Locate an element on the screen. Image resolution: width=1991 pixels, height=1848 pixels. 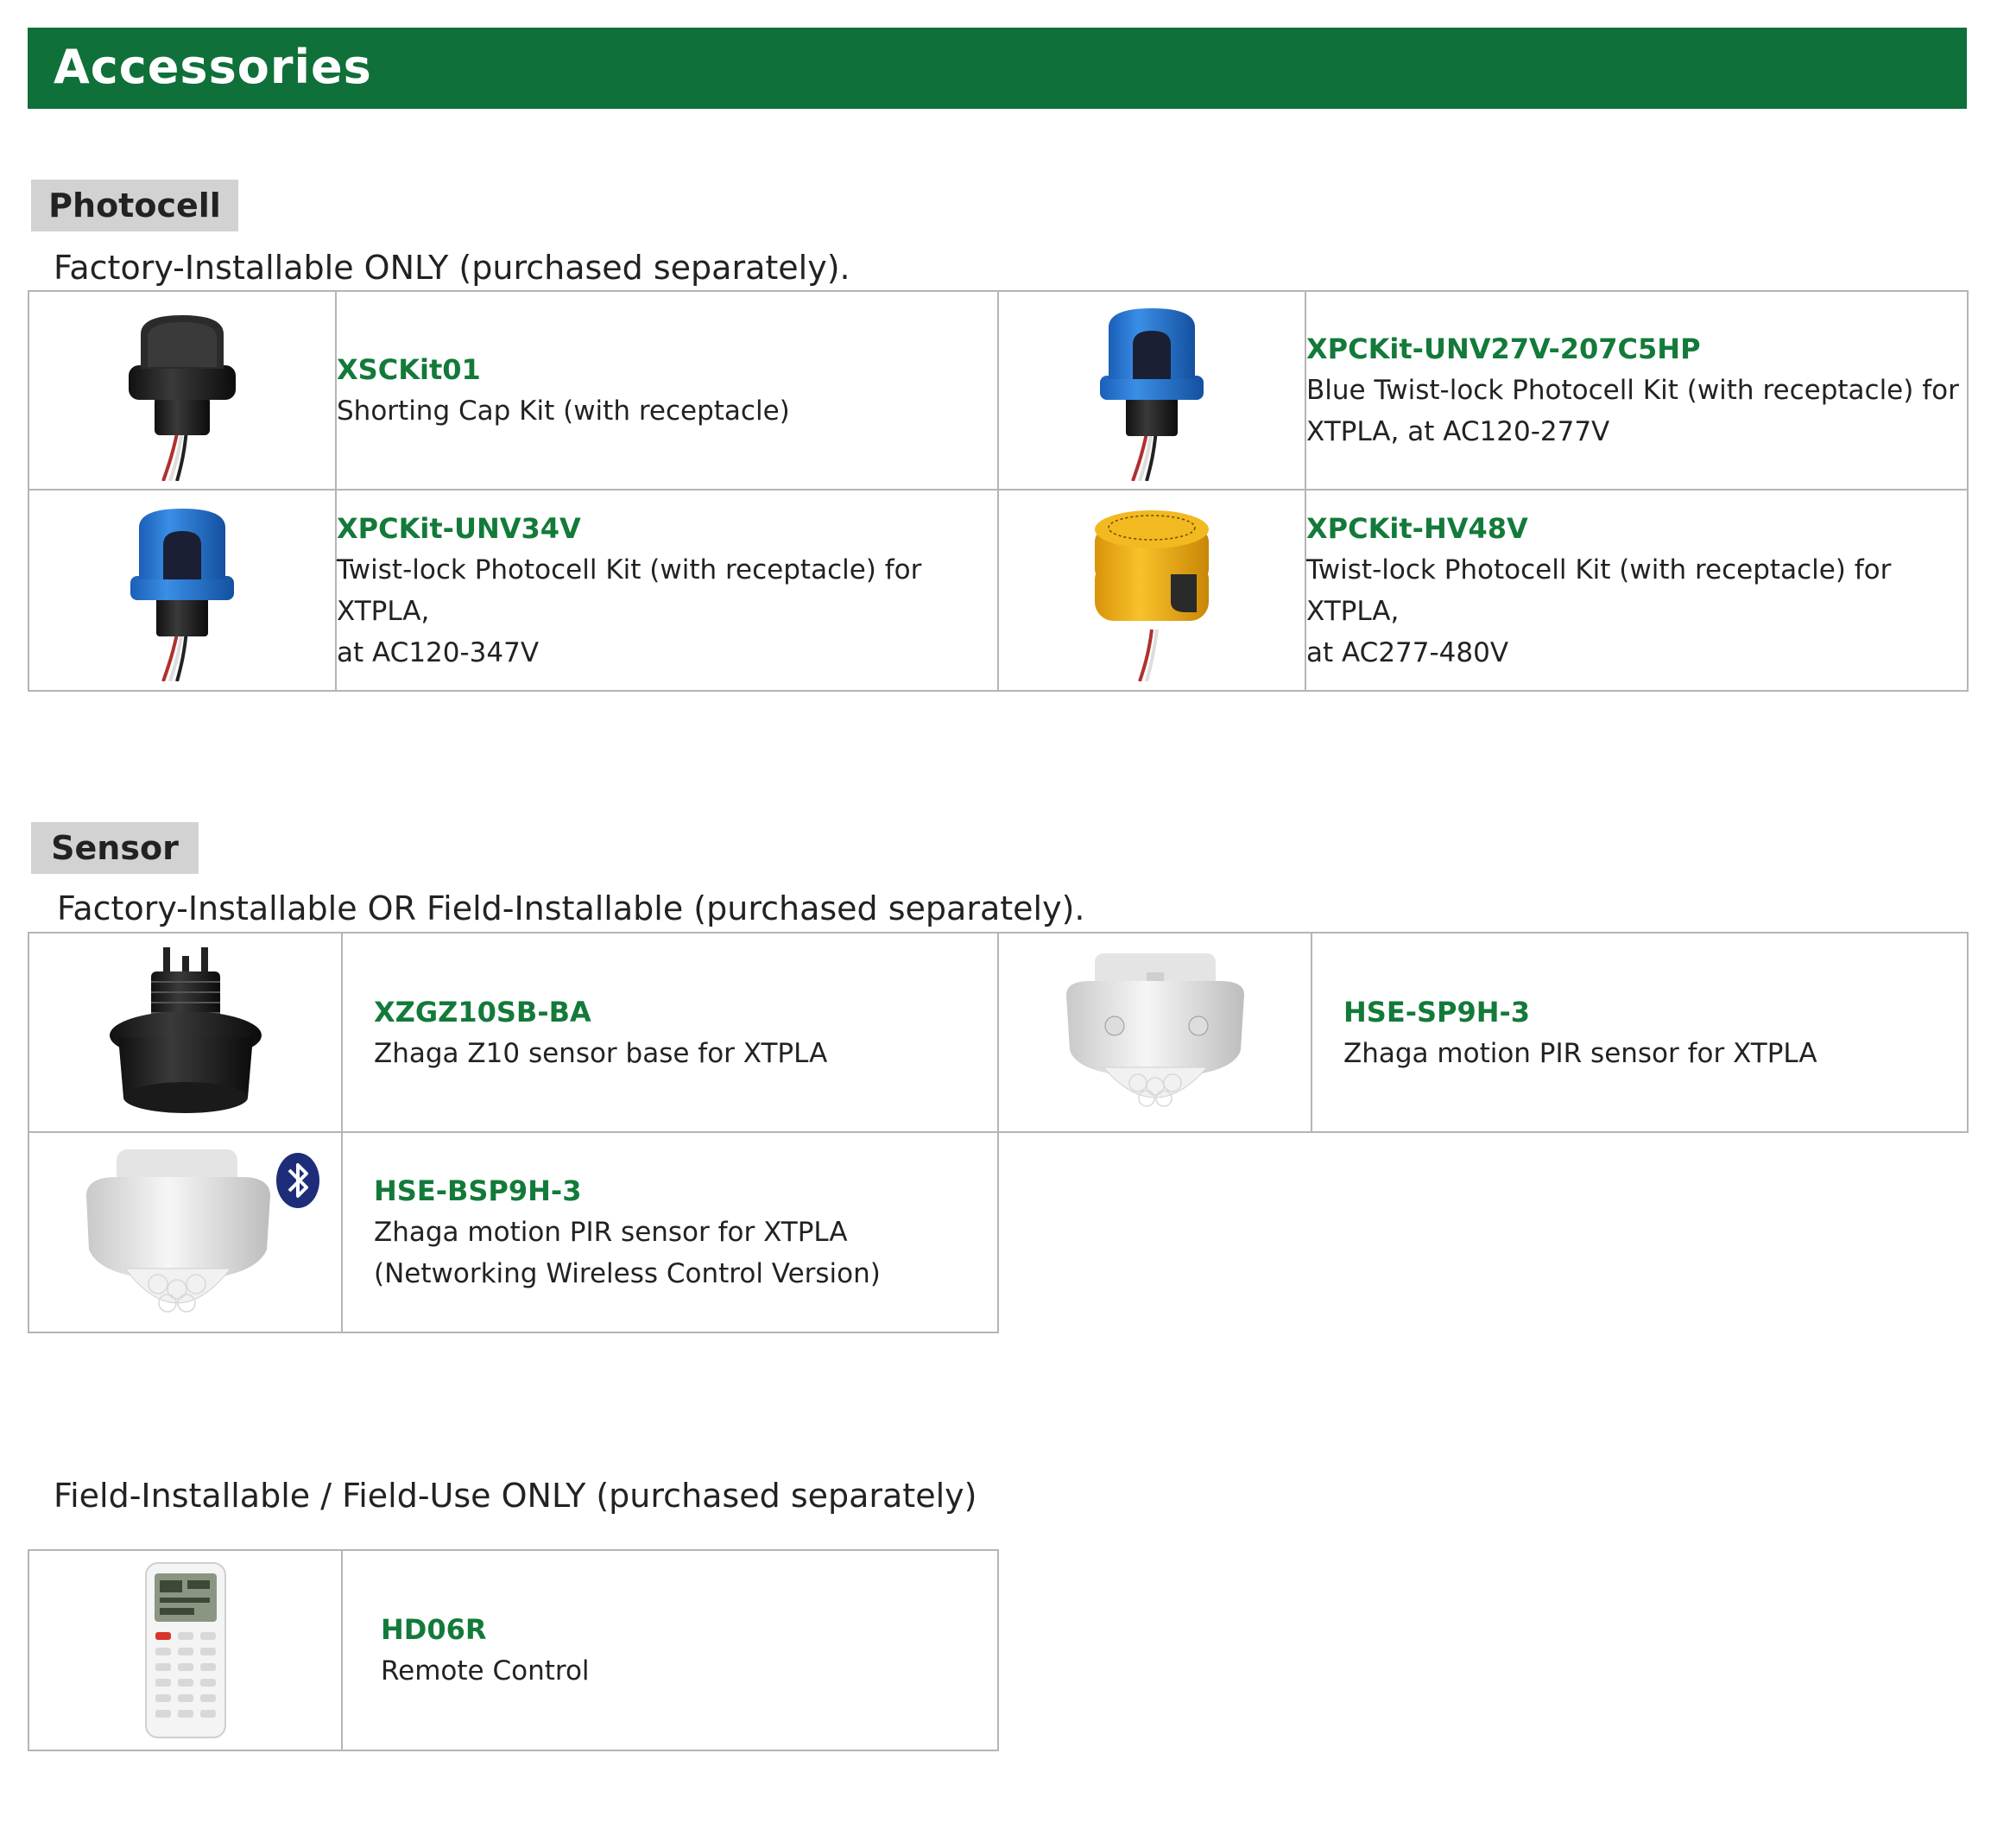
field-table: HD06R Remote Control is located at coordinates (513, 1650).